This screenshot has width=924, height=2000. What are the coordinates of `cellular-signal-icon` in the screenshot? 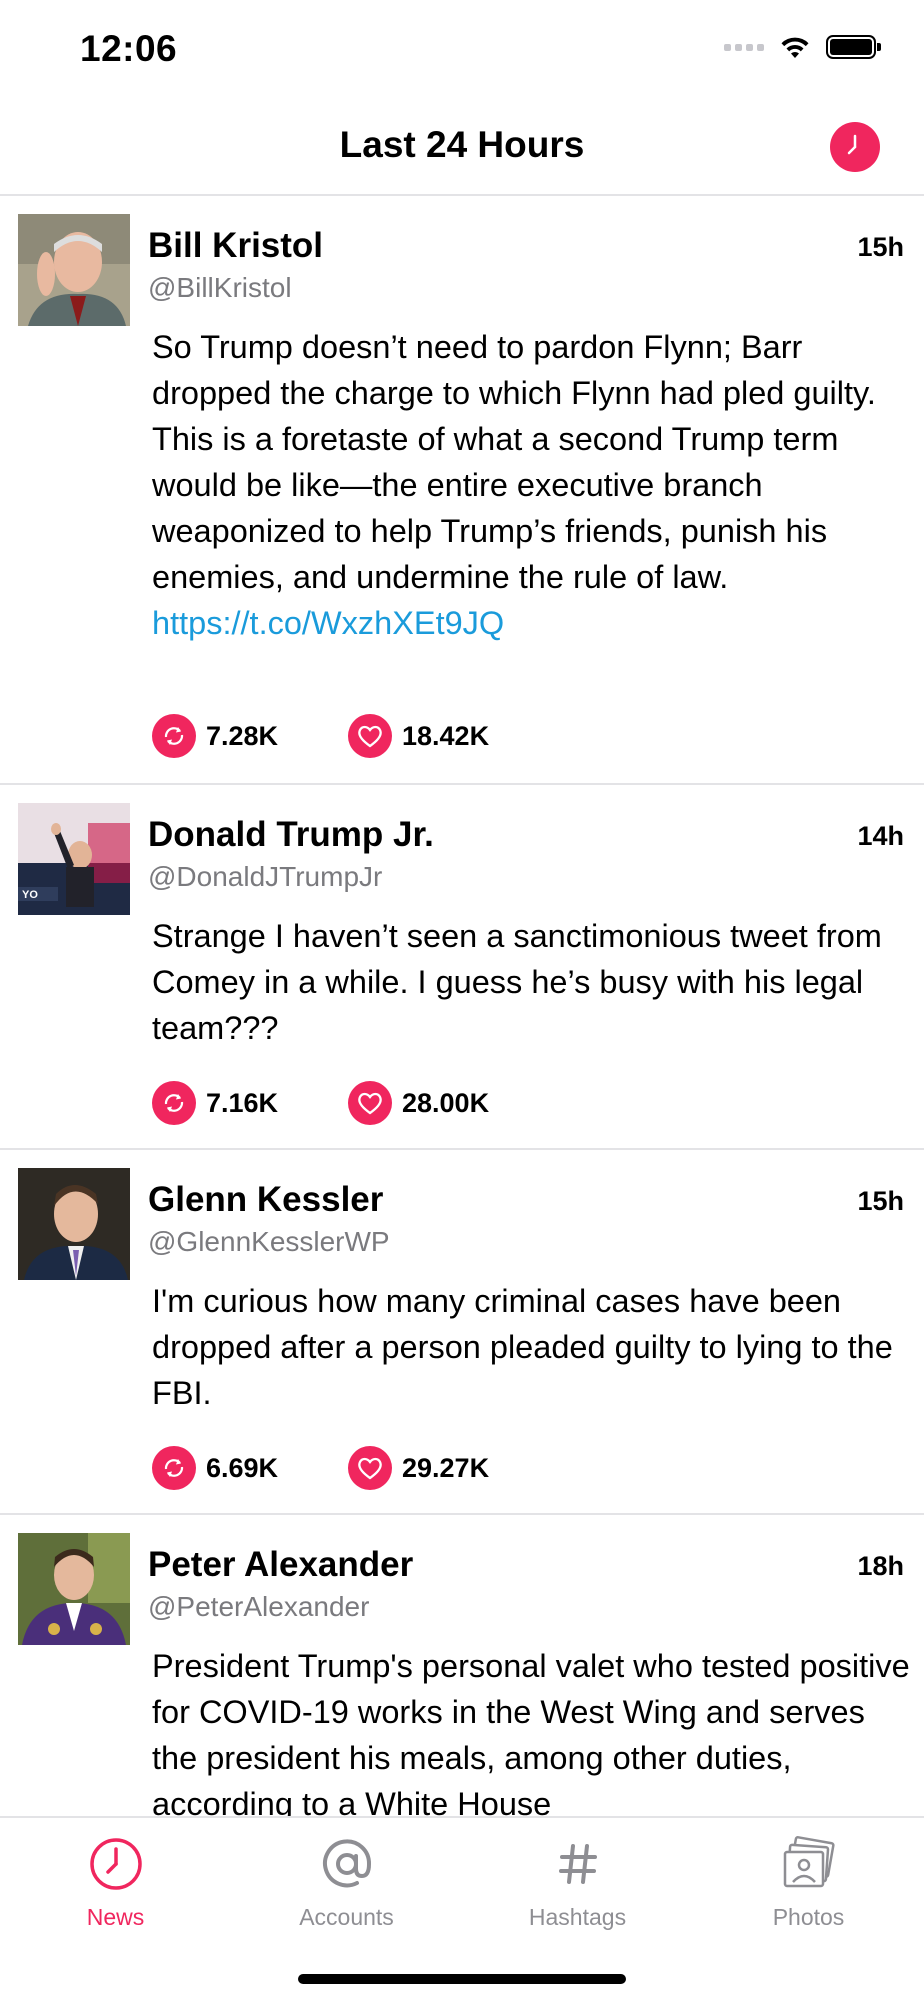 It's located at (744, 47).